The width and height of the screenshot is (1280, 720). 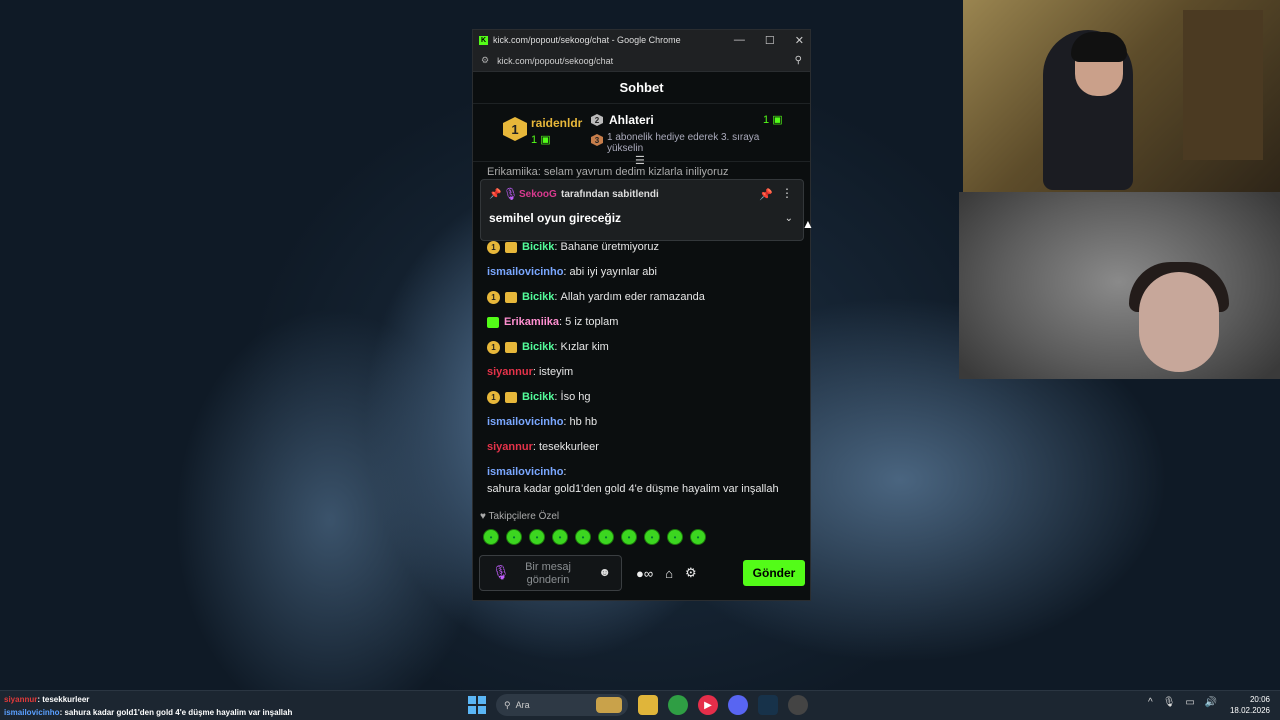 What do you see at coordinates (510, 704) in the screenshot?
I see `search-icon: ⚲` at bounding box center [510, 704].